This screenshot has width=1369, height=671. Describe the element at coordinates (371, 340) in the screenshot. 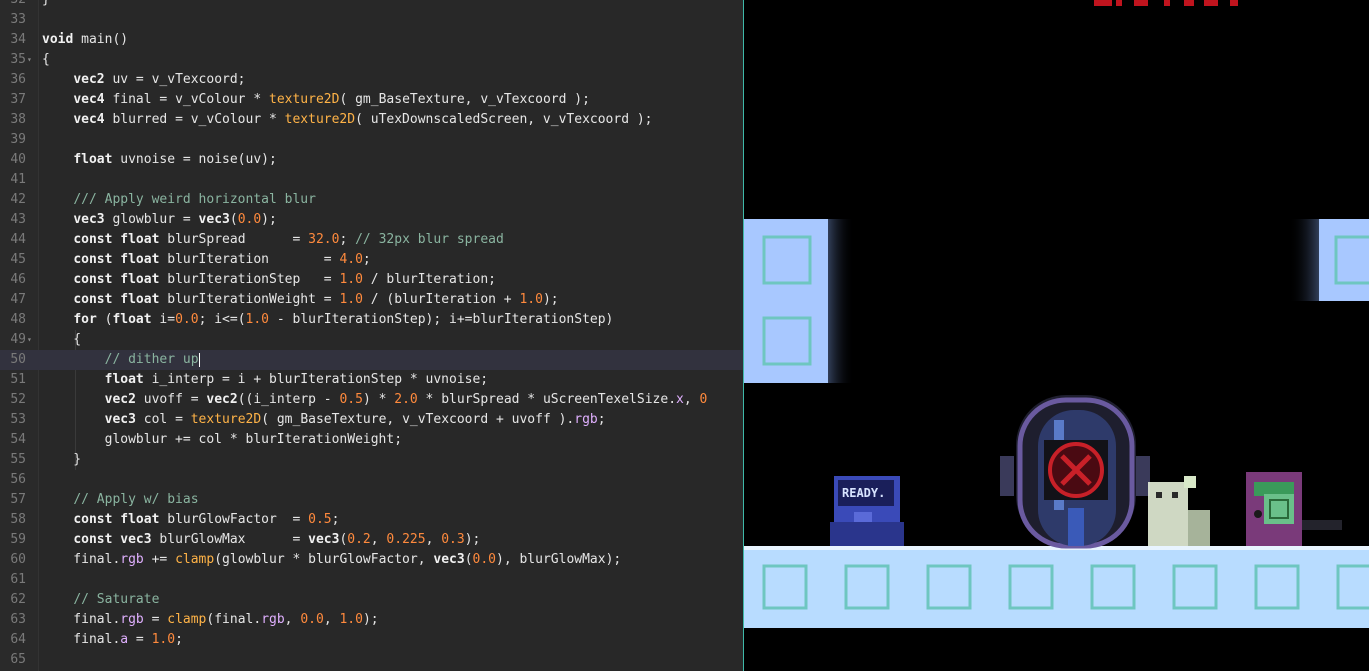

I see `code-line: 49 ▾ {` at that location.